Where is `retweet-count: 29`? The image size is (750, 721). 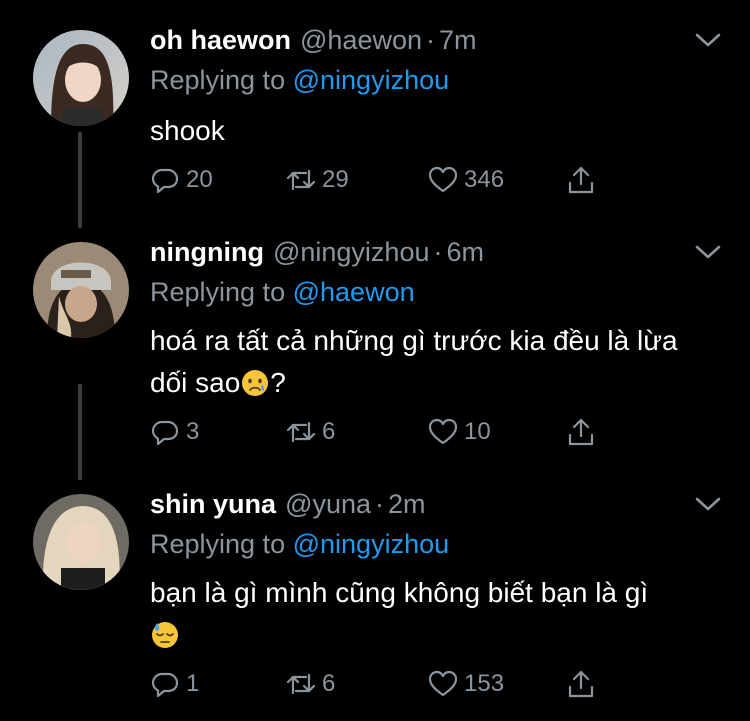
retweet-count: 29 is located at coordinates (335, 179).